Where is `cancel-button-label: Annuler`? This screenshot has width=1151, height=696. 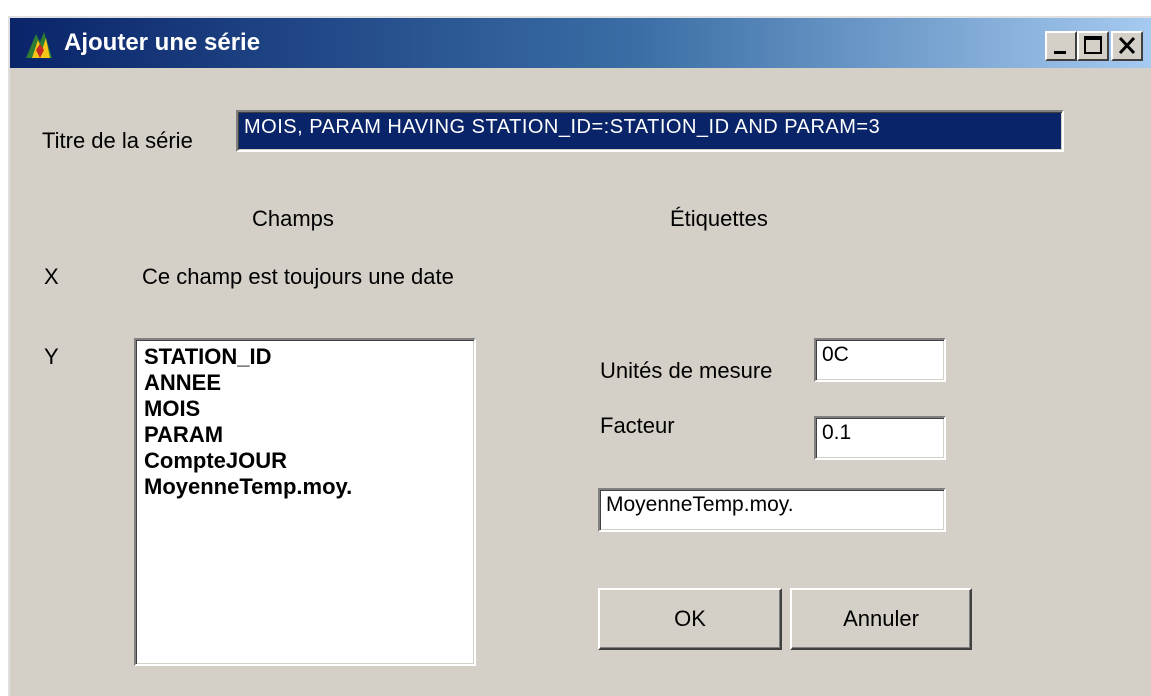
cancel-button-label: Annuler is located at coordinates (881, 618).